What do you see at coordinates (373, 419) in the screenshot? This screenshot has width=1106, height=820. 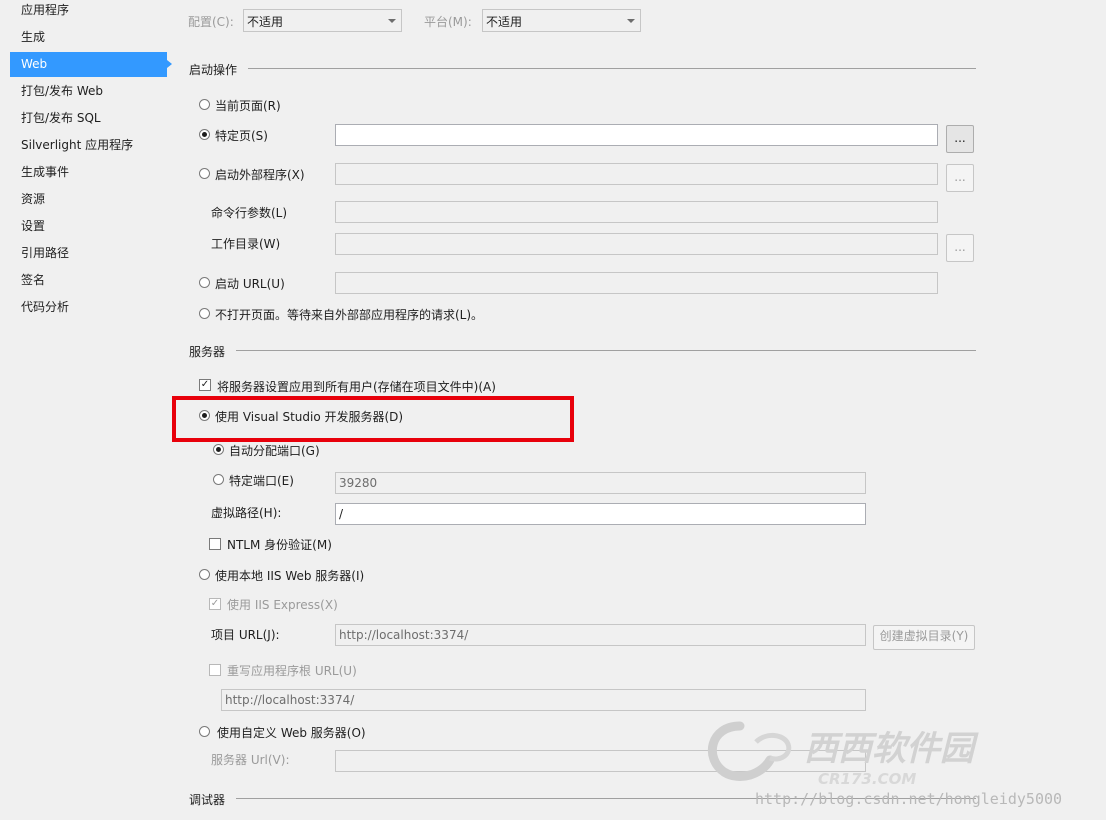 I see `highlight-annotation-box` at bounding box center [373, 419].